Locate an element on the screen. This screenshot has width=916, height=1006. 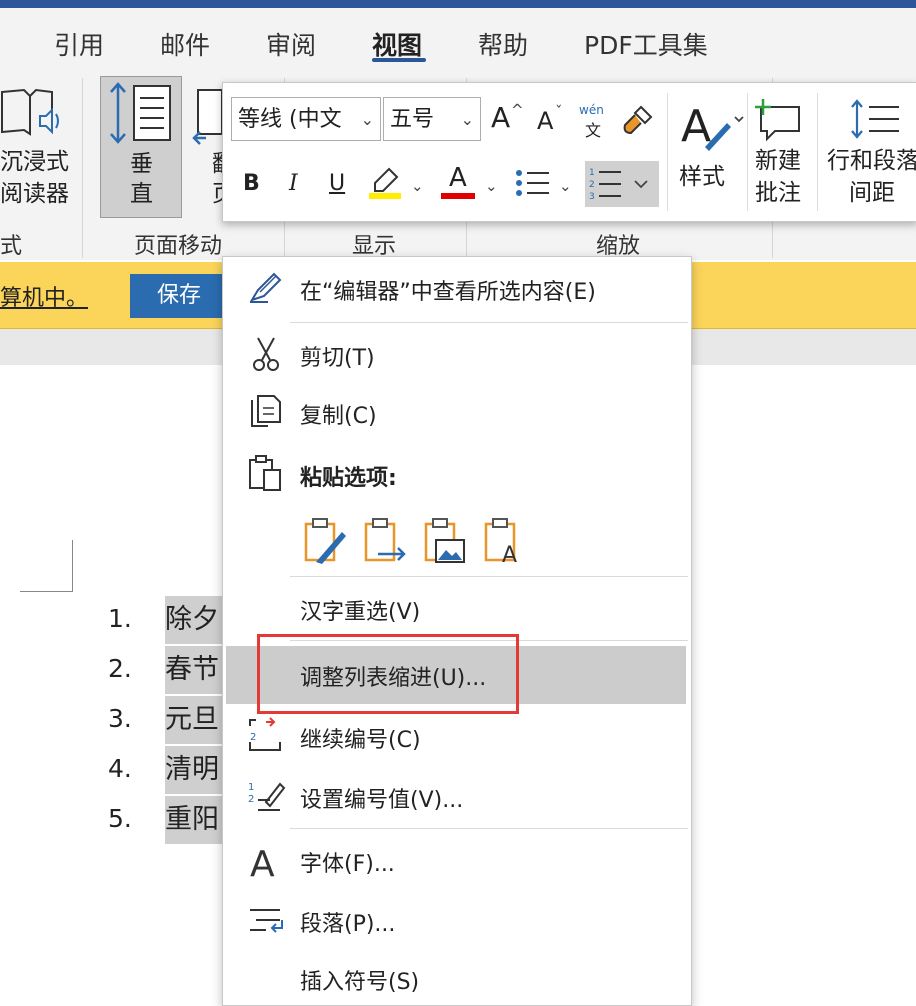
paste-keep-source-formatting-icon is located at coordinates (325, 541).